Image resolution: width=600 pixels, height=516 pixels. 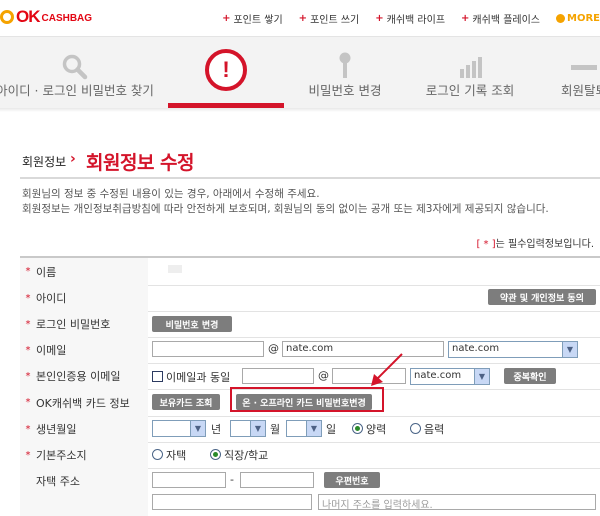 I want to click on form-row-home-address: 자택 주소 - 우편번호 나머지 주소를 입력하세요., so click(x=310, y=492).